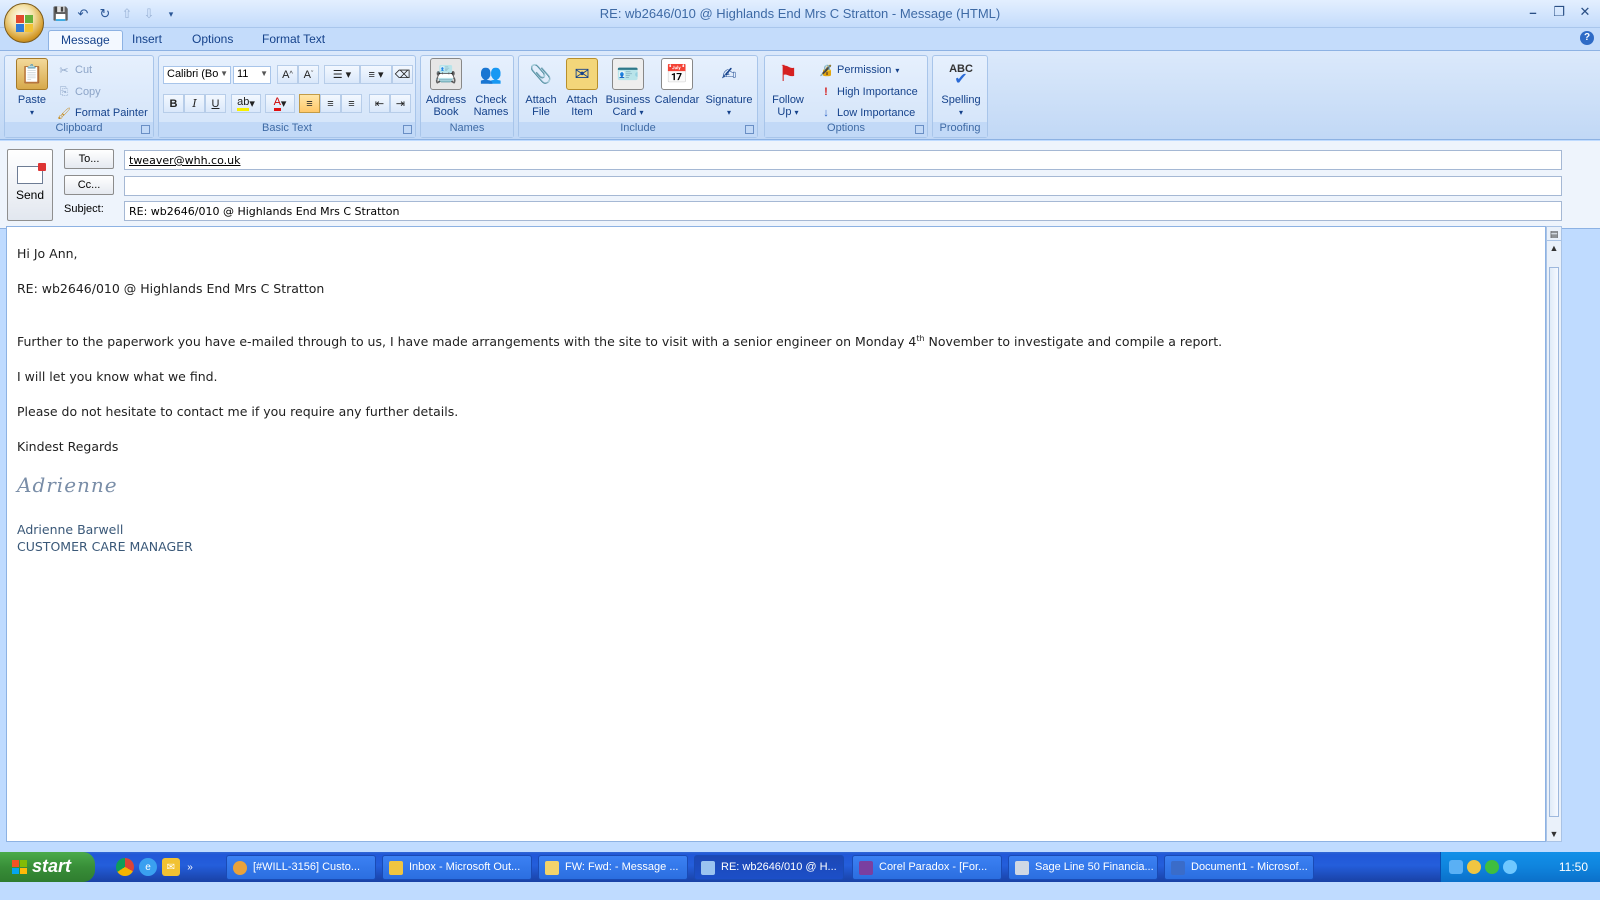 The image size is (1600, 900). What do you see at coordinates (1587, 38) in the screenshot?
I see `help-icon: ?` at bounding box center [1587, 38].